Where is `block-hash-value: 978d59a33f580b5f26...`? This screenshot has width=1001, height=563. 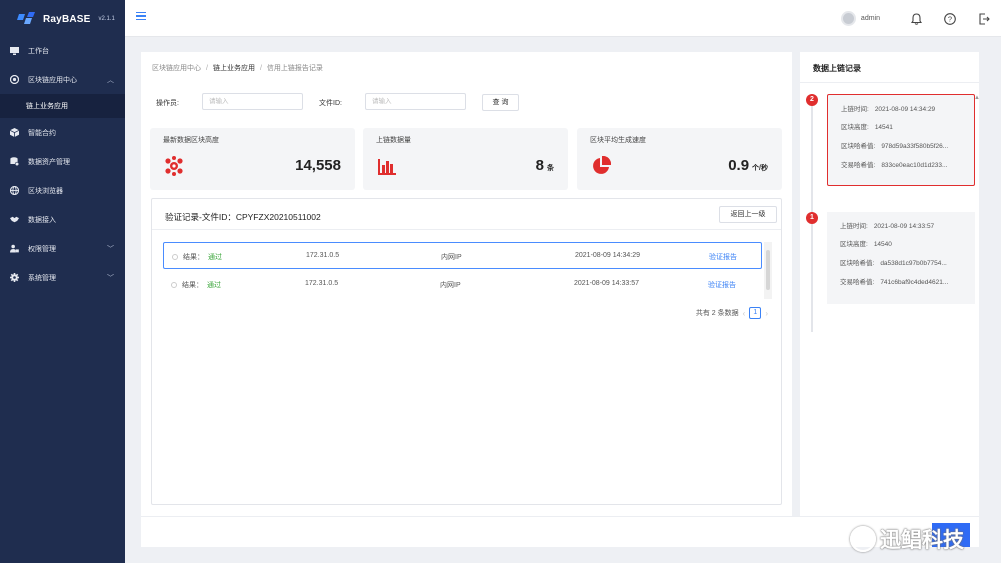 block-hash-value: 978d59a33f580b5f26... is located at coordinates (915, 146).